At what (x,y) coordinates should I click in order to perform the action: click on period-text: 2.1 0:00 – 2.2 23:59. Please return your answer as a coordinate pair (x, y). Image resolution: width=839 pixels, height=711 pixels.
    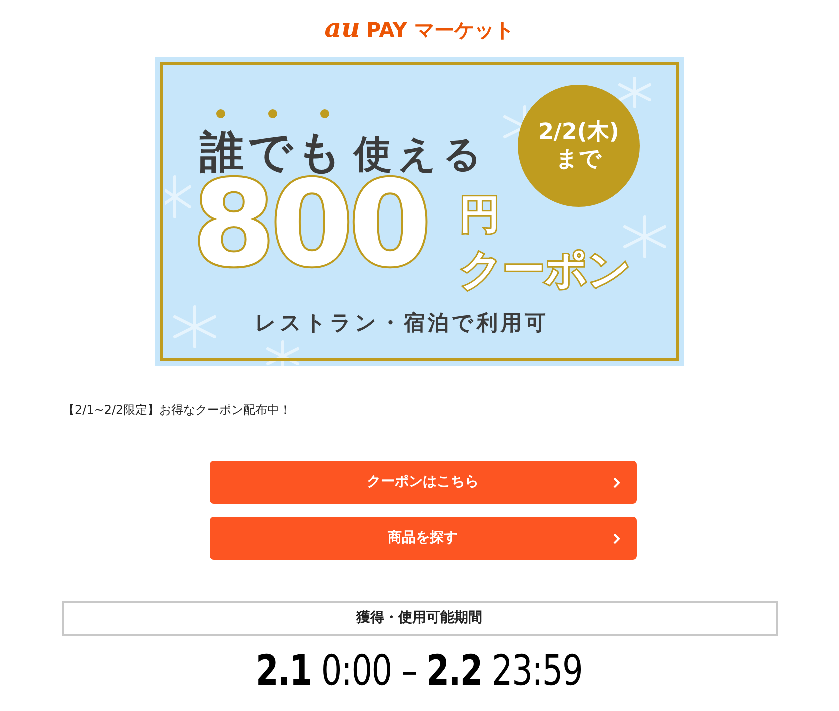
    Looking at the image, I should click on (419, 671).